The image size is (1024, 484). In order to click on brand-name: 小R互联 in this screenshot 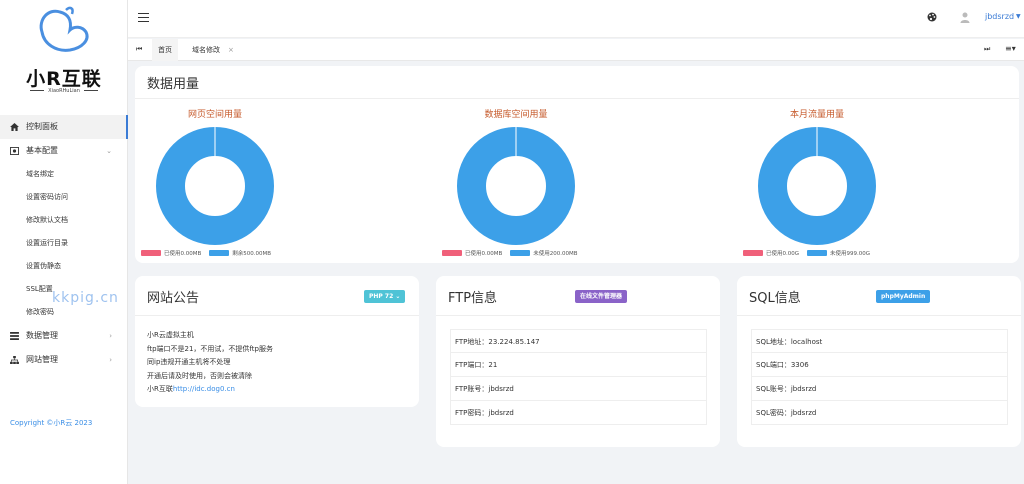, I will do `click(64, 79)`.